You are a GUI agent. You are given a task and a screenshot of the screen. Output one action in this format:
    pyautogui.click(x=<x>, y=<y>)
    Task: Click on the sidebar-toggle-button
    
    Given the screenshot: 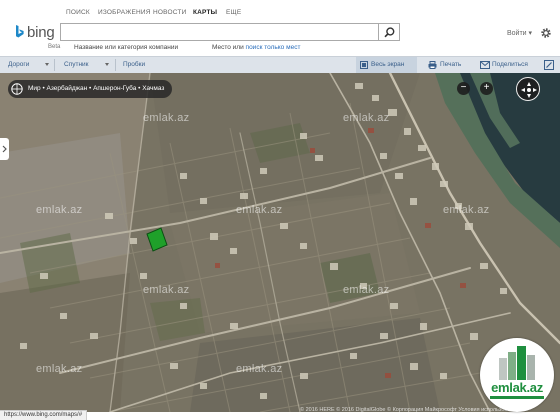 What is the action you would take?
    pyautogui.click(x=4, y=149)
    